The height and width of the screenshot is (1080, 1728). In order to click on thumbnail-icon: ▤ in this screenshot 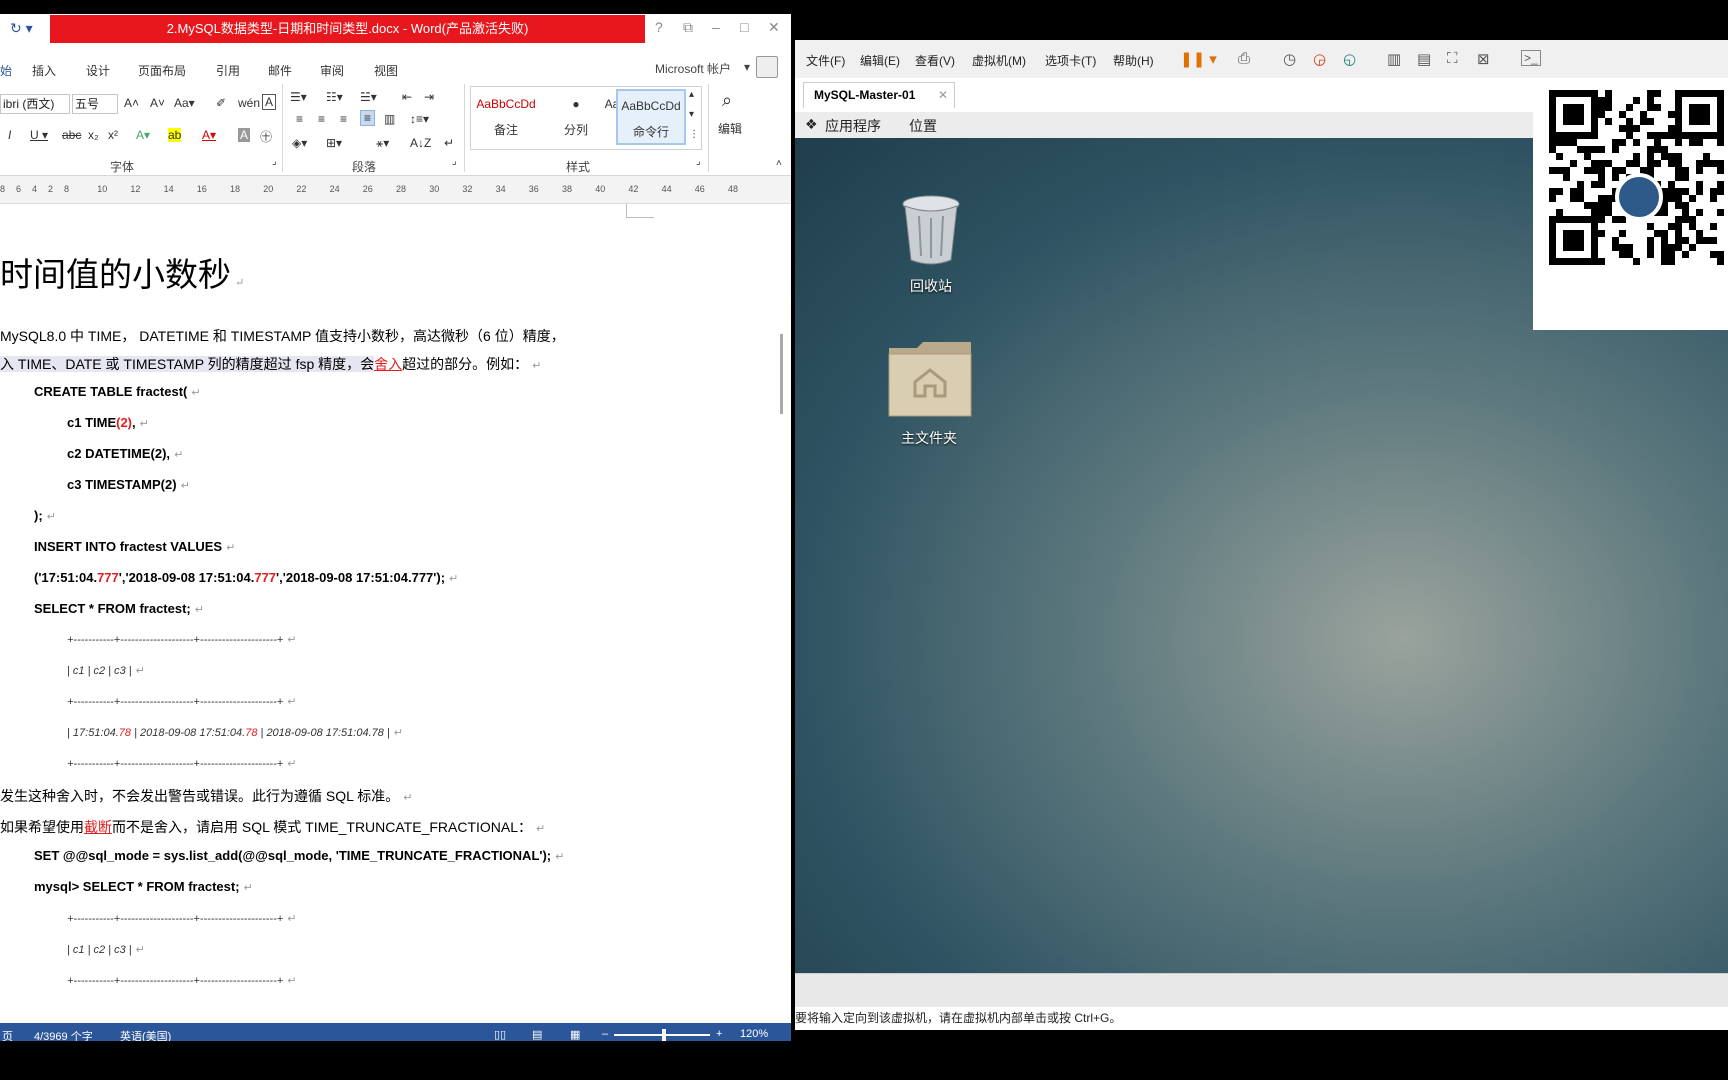, I will do `click(1424, 59)`.